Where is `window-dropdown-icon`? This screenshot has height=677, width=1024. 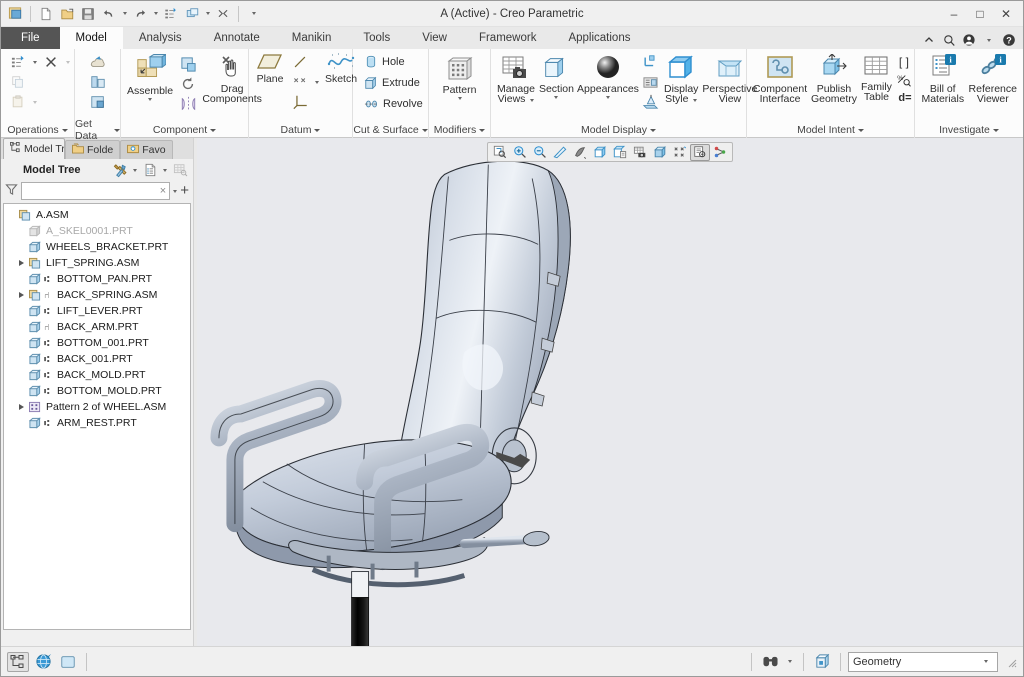 window-dropdown-icon is located at coordinates (207, 14).